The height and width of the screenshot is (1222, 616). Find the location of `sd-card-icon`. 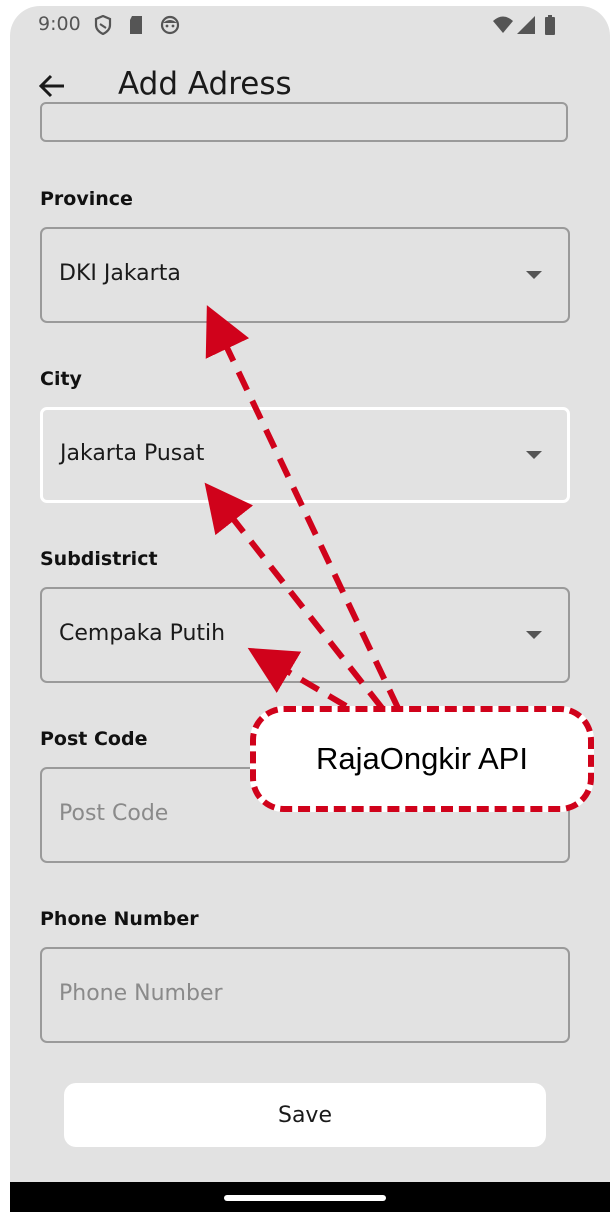

sd-card-icon is located at coordinates (136, 25).